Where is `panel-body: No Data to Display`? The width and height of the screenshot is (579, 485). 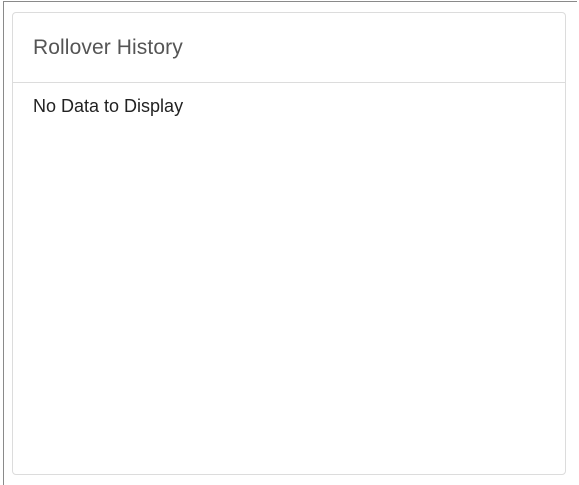 panel-body: No Data to Display is located at coordinates (289, 100).